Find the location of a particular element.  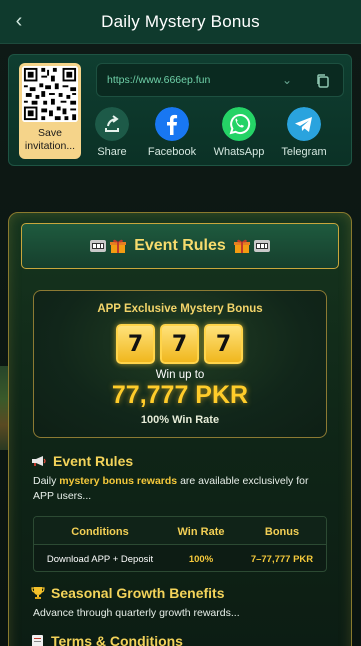

table-header-cell: Bonus is located at coordinates (282, 532).